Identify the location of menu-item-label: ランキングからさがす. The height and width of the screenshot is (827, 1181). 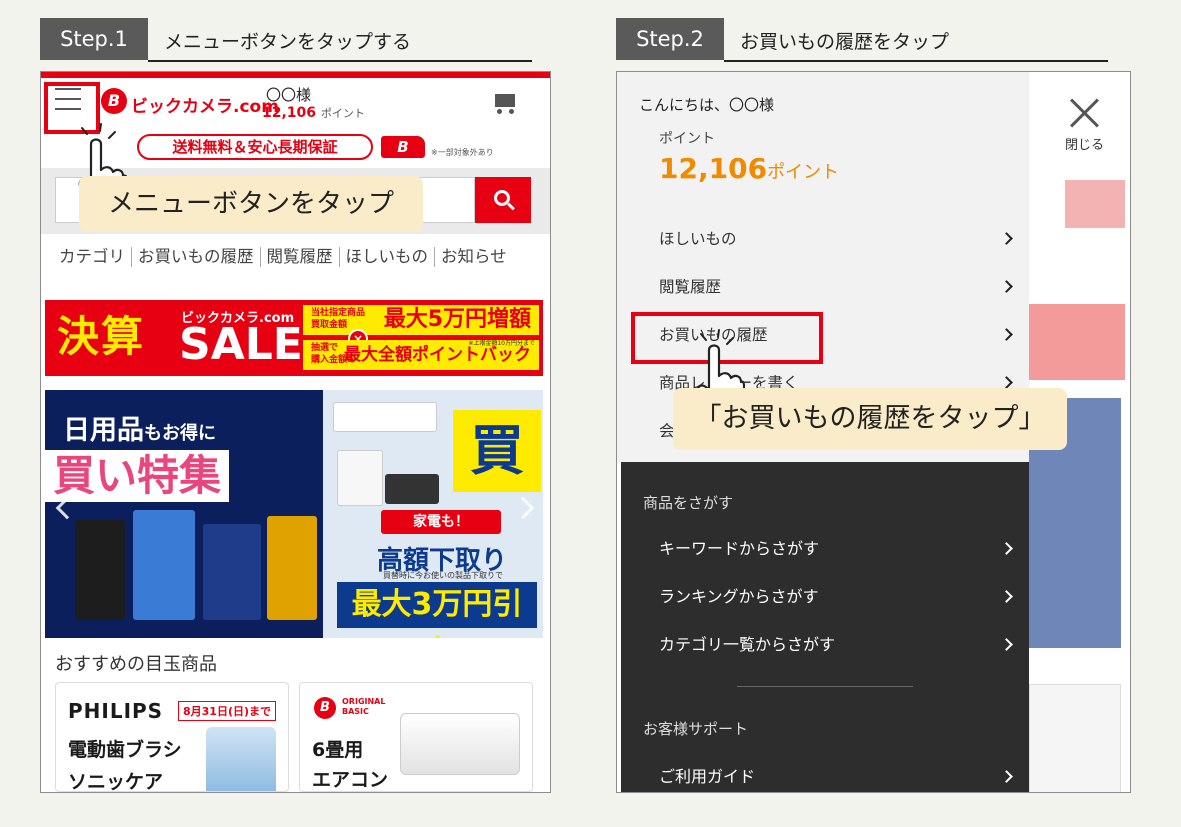
(739, 596).